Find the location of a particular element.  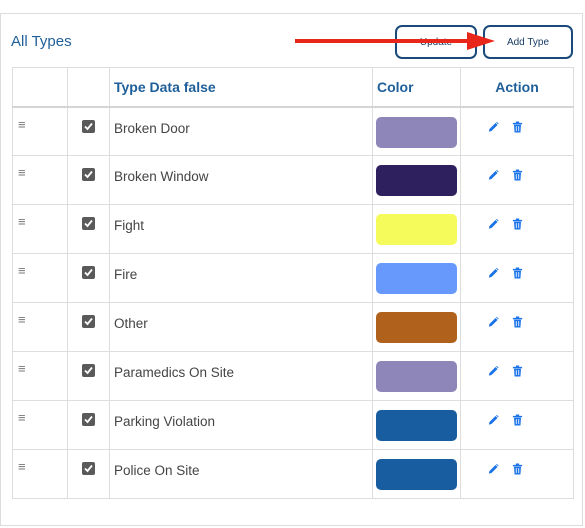

type-name-cell: Paramedics On Site is located at coordinates (241, 376).